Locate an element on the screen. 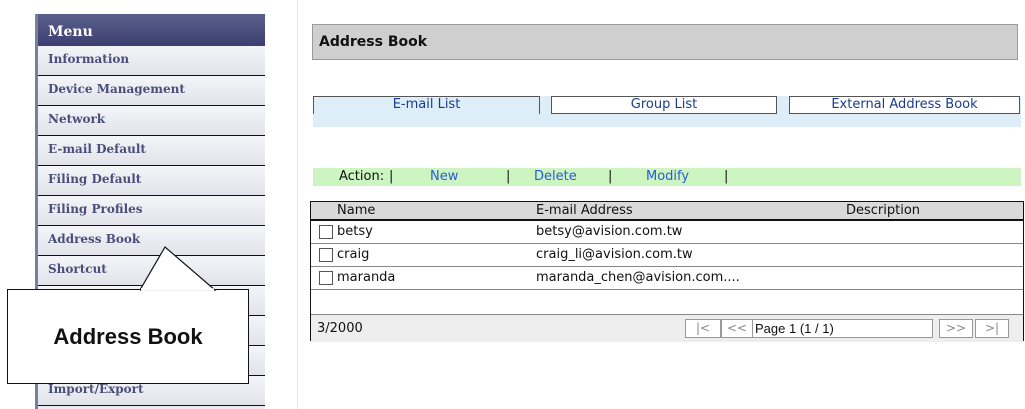  sidebar-item-email-default: E-mail Default is located at coordinates (151, 151).